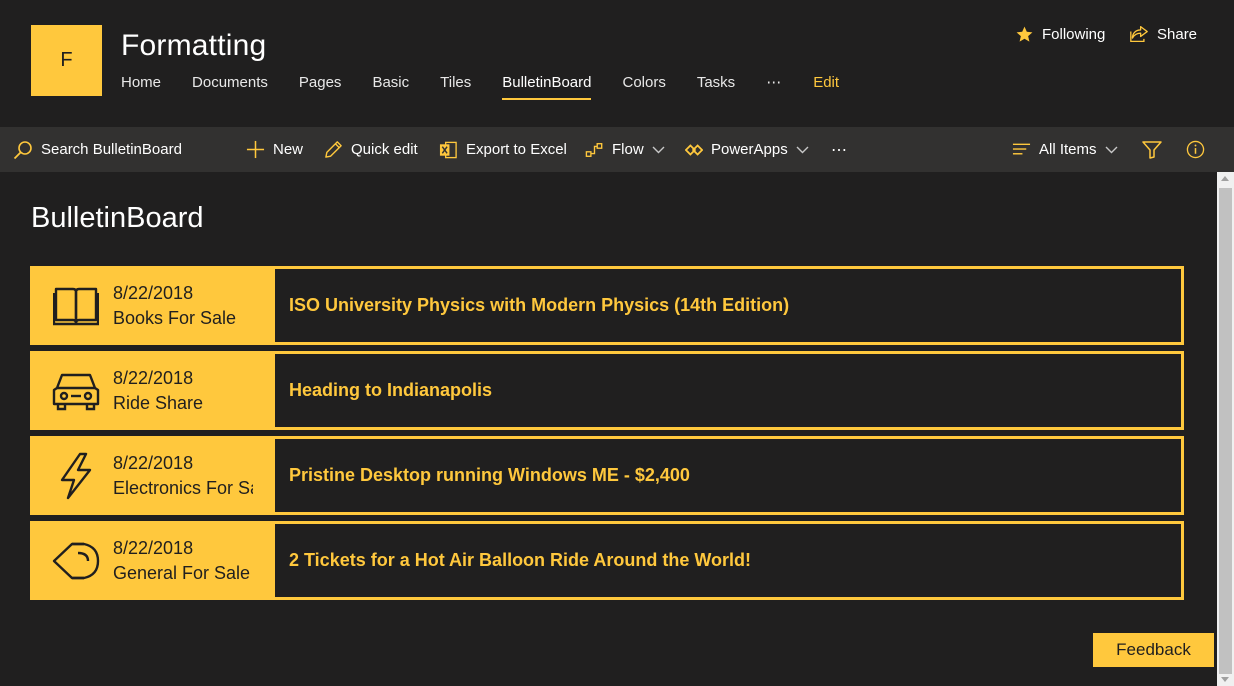  What do you see at coordinates (76, 476) in the screenshot?
I see `lightning-icon` at bounding box center [76, 476].